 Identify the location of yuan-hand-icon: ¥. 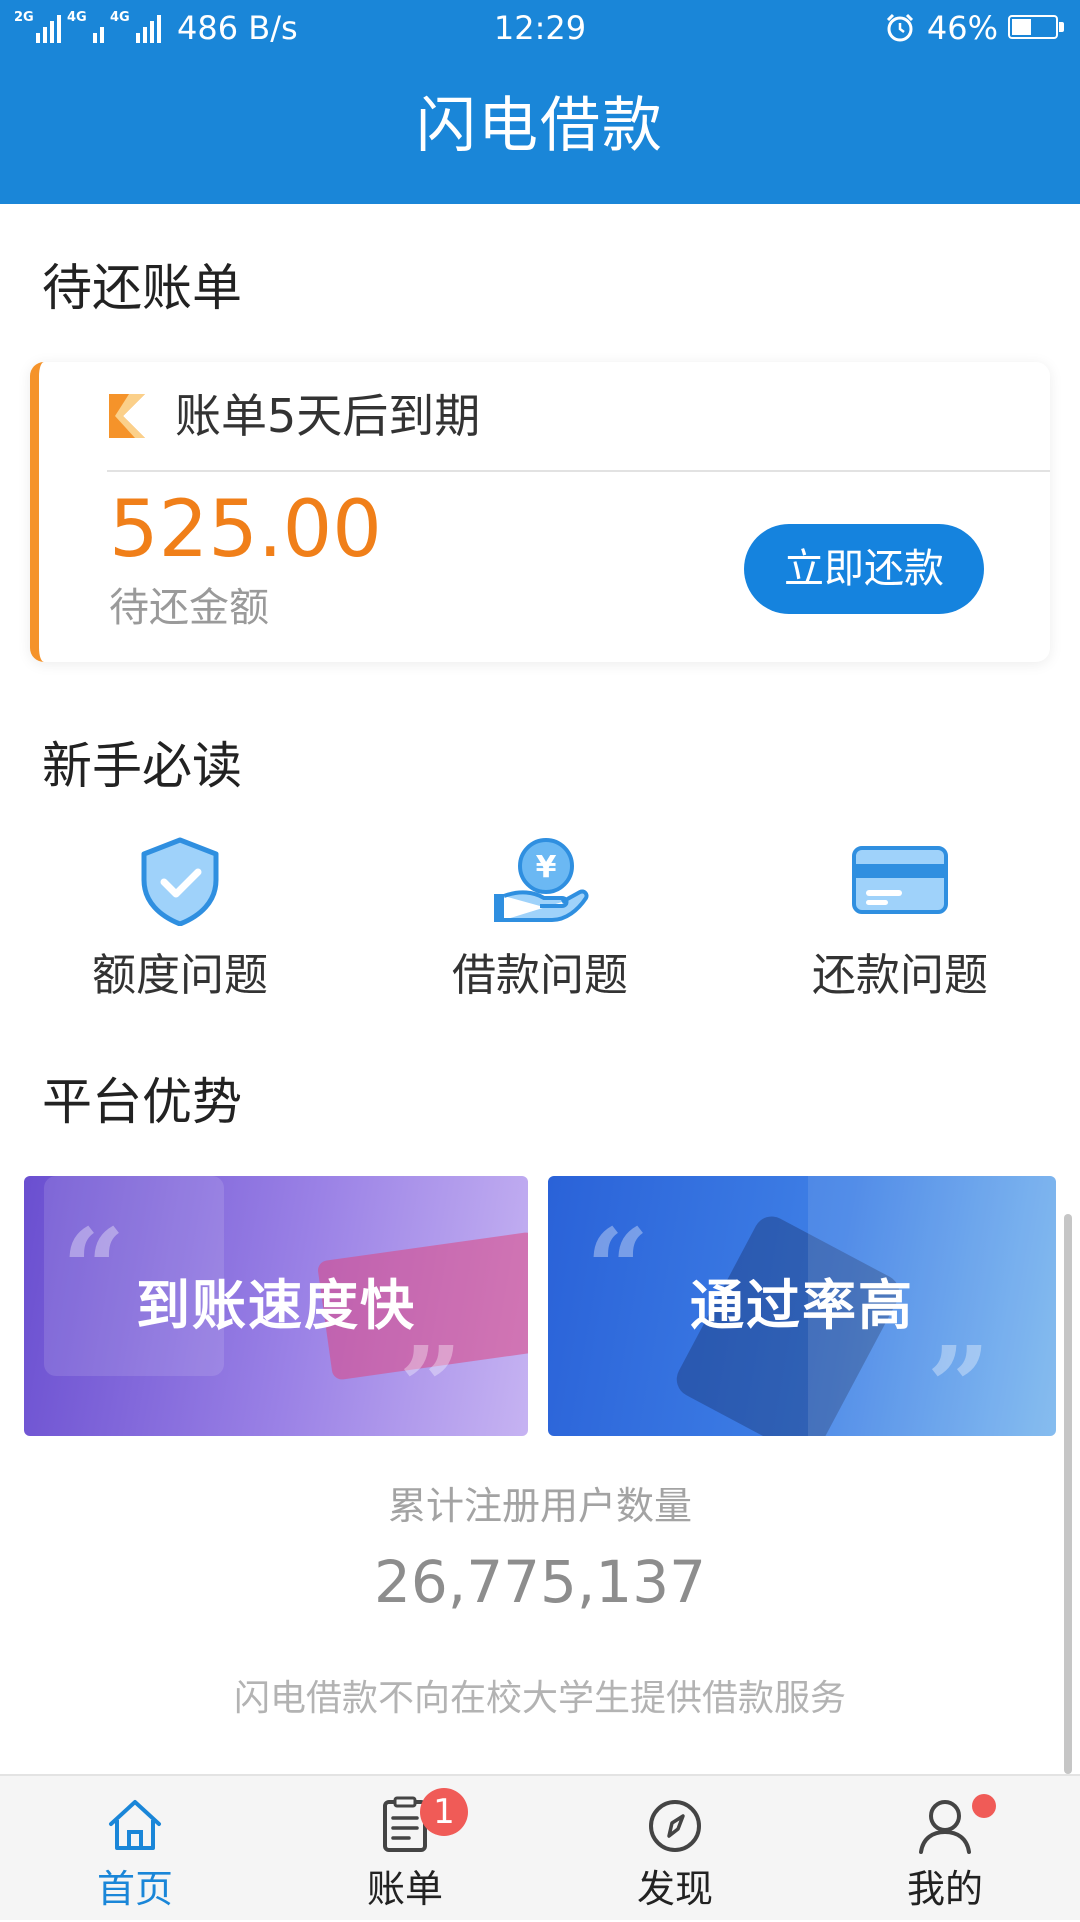
(541, 880).